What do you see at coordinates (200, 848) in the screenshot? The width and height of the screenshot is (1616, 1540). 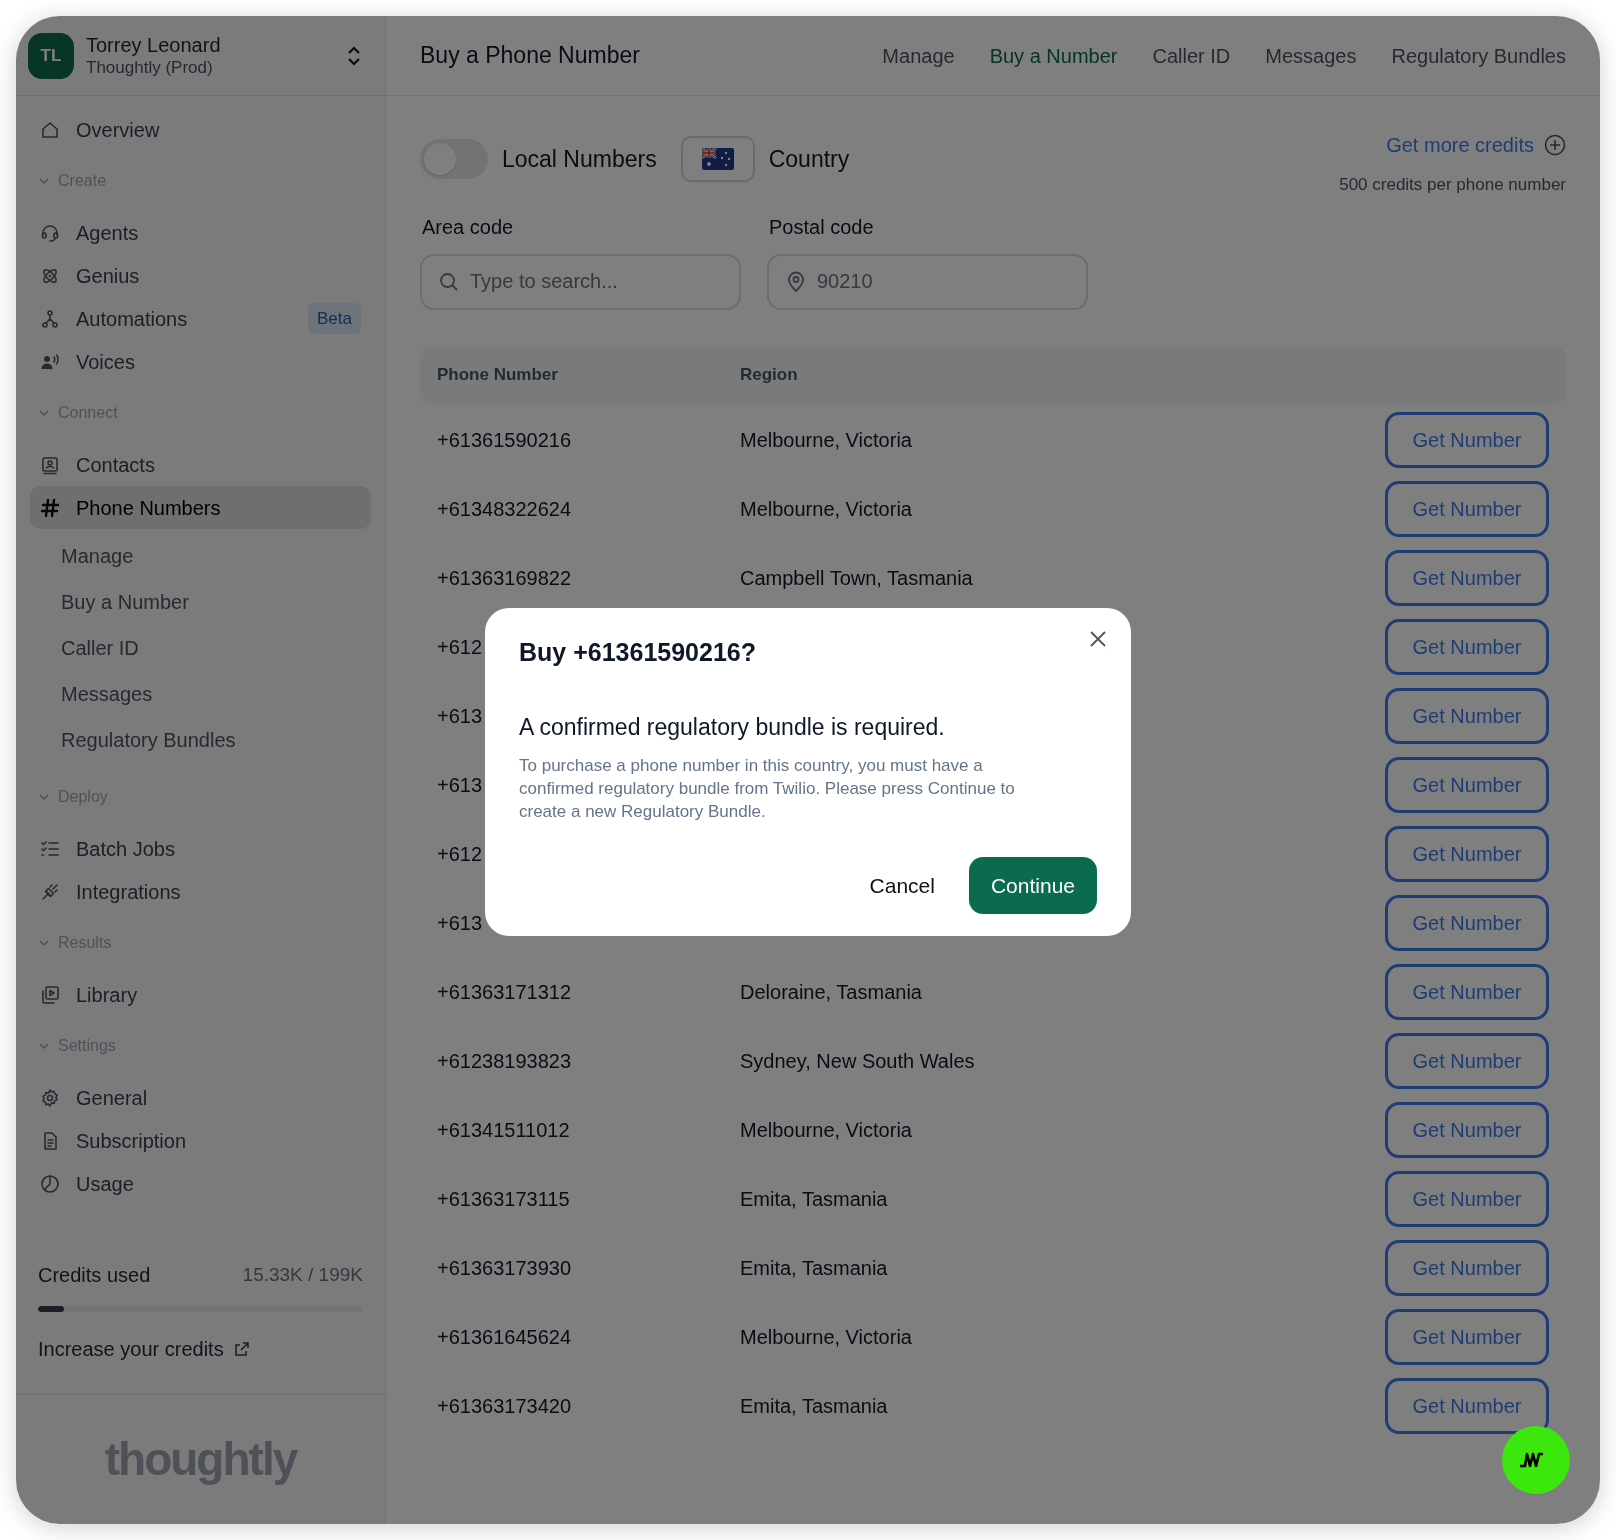 I see `nav-item: Batch Jobs` at bounding box center [200, 848].